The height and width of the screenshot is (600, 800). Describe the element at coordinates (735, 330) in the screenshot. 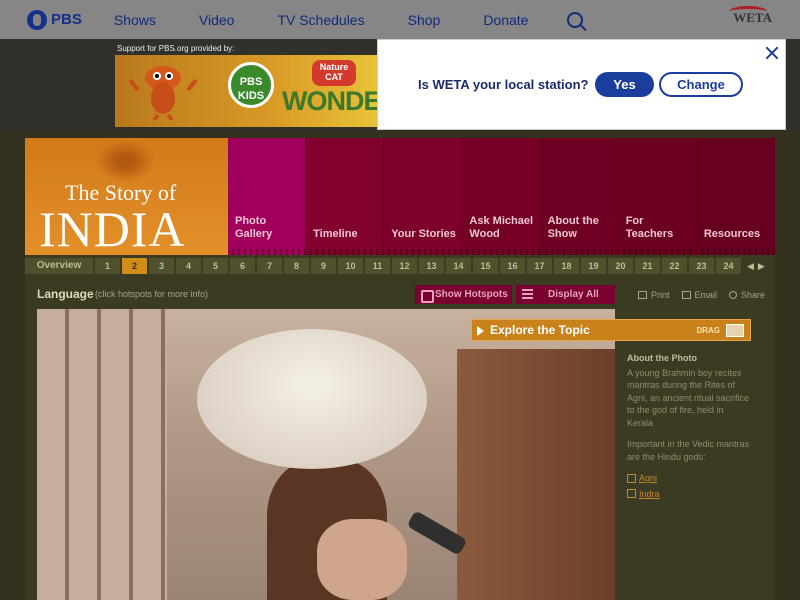

I see `drag-handle-icon` at that location.